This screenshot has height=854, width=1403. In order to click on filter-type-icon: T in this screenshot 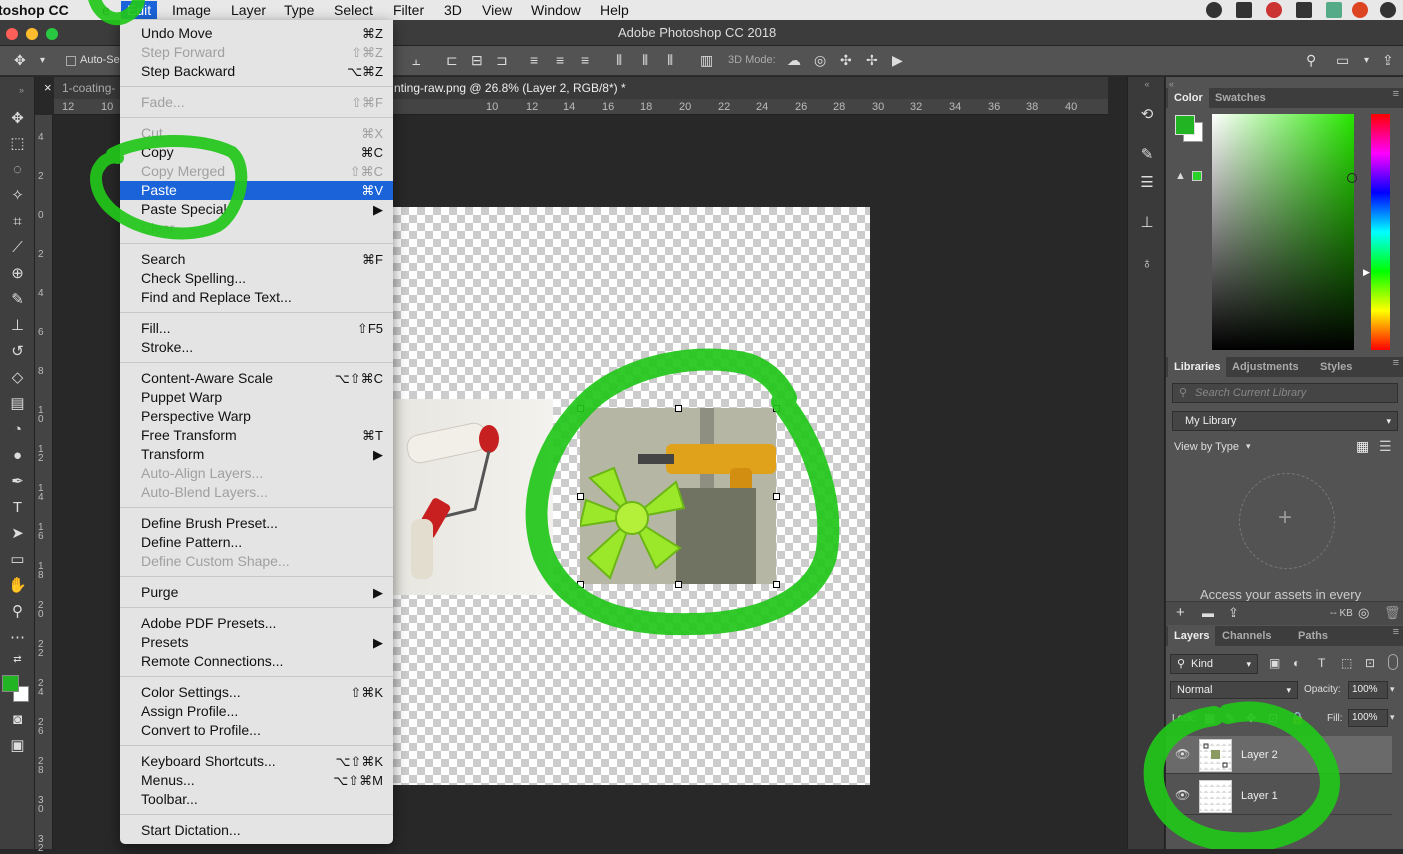, I will do `click(1321, 663)`.